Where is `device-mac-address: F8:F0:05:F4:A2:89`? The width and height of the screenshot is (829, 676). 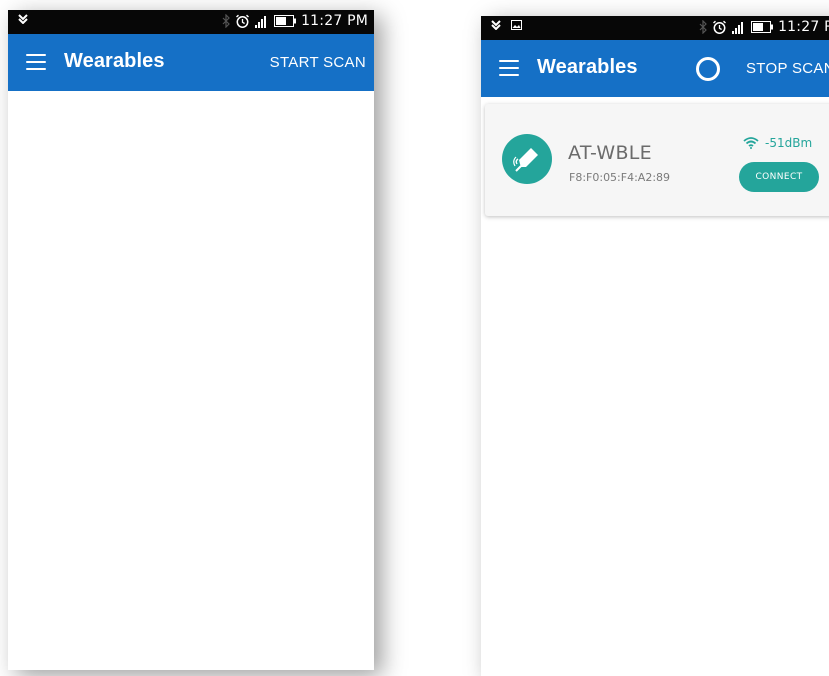 device-mac-address: F8:F0:05:F4:A2:89 is located at coordinates (620, 177).